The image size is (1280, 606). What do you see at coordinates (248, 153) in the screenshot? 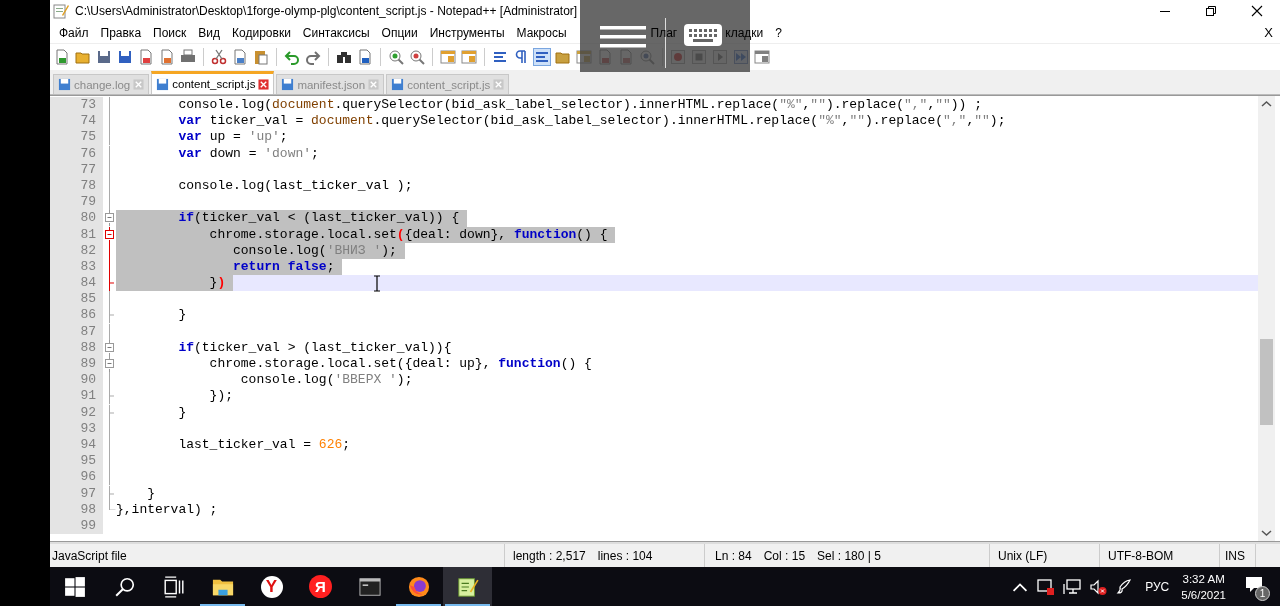
I see `code-line: var down = 'down';` at bounding box center [248, 153].